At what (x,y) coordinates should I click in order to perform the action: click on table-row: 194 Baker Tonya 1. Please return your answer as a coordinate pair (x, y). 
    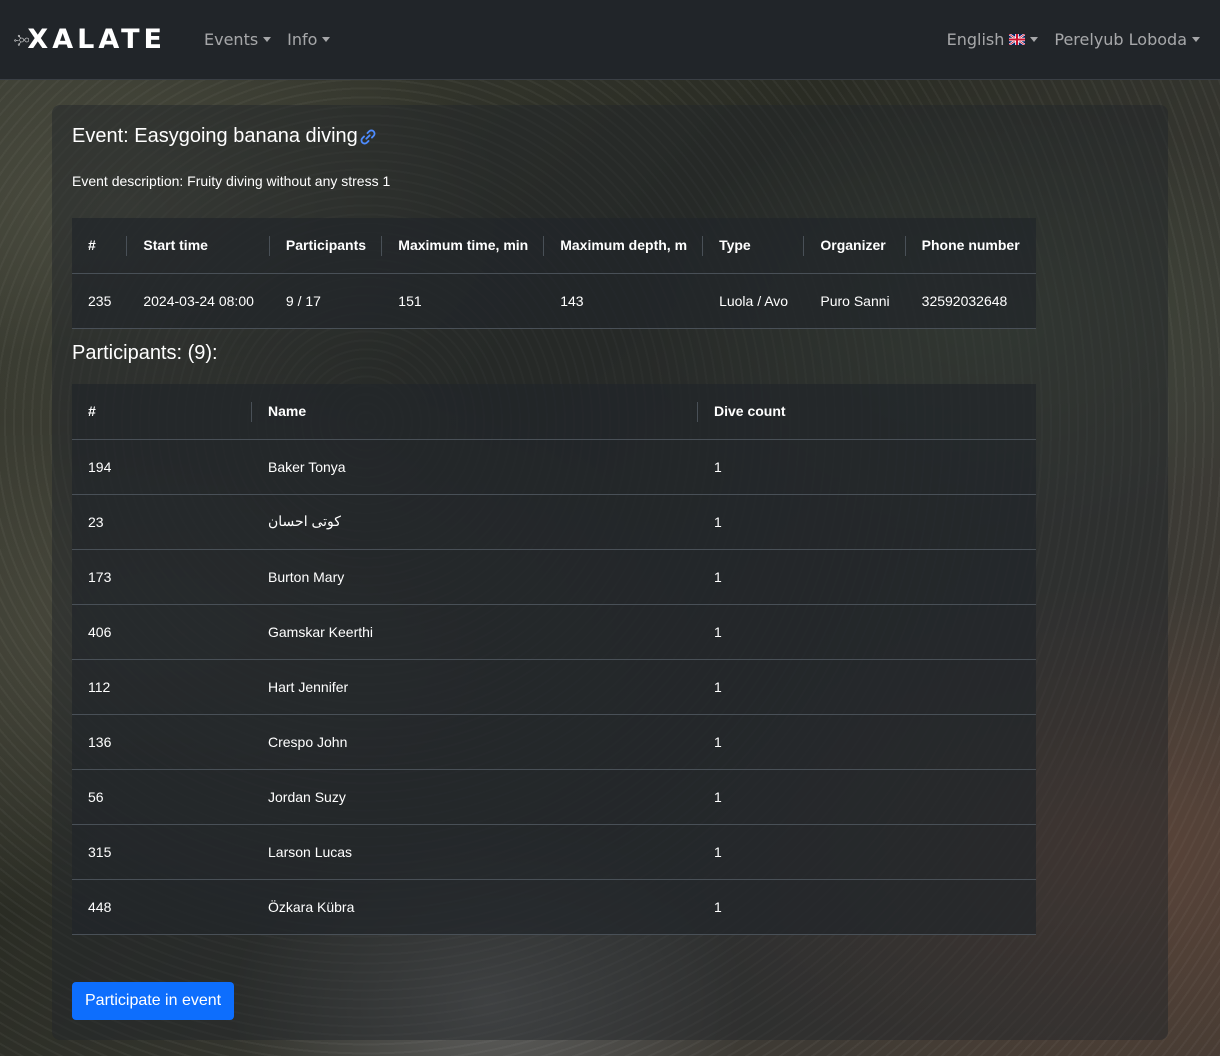
    Looking at the image, I should click on (554, 467).